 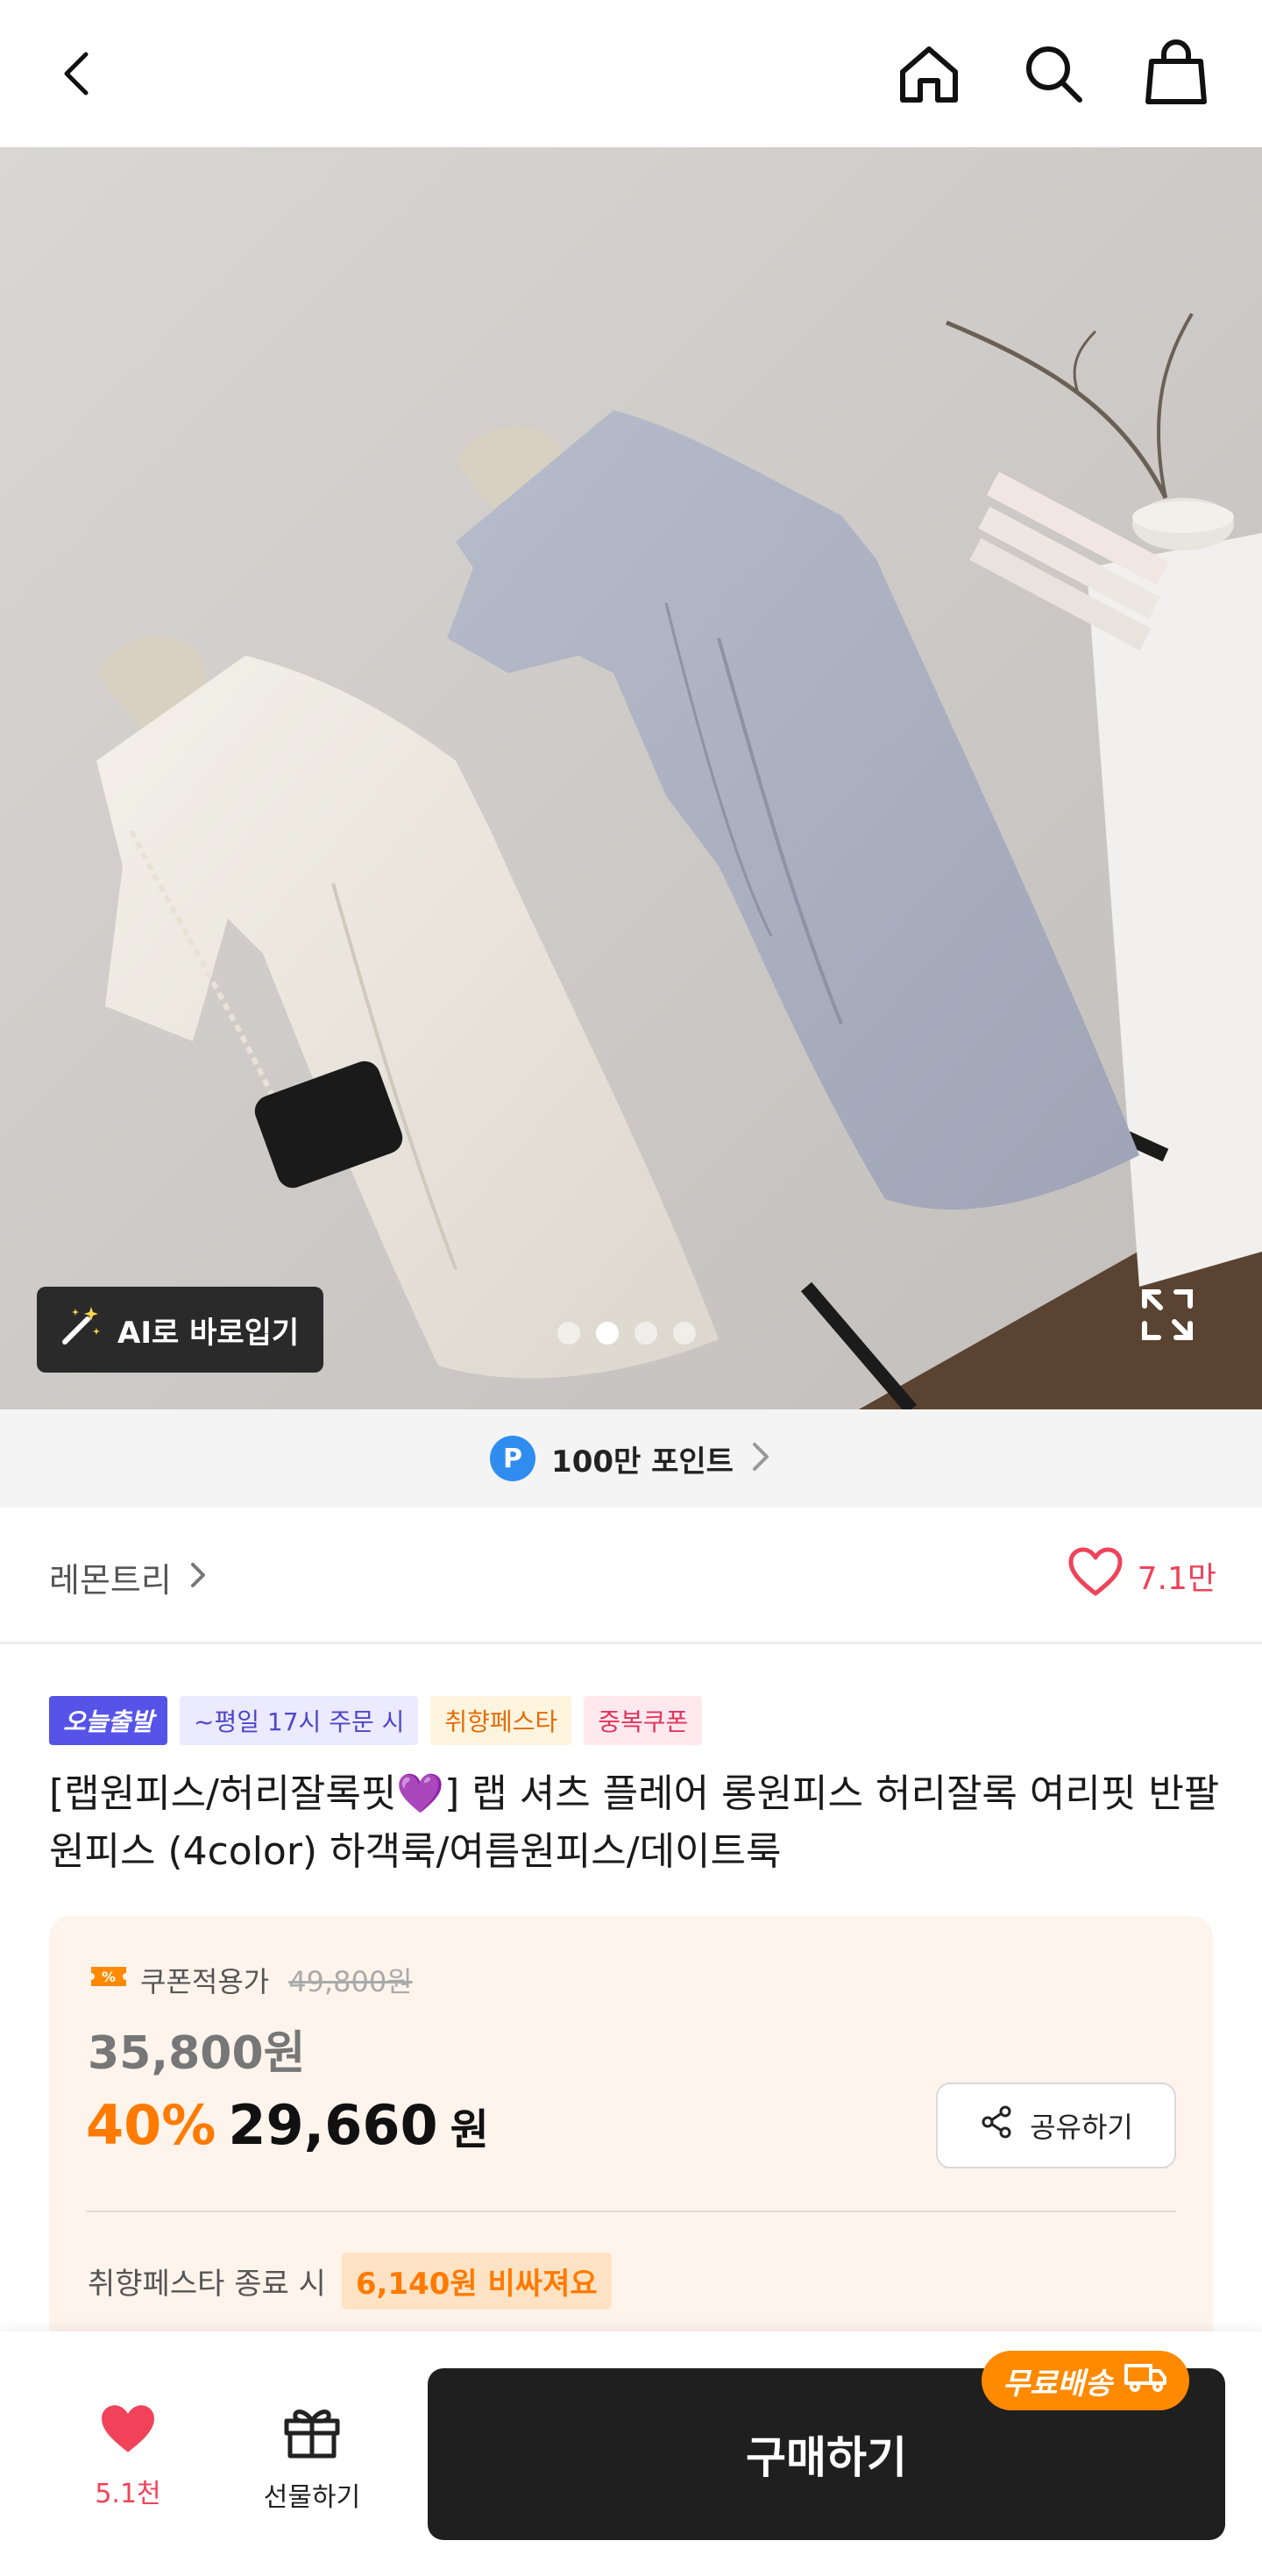 What do you see at coordinates (469, 2129) in the screenshot?
I see `currency-unit: 원` at bounding box center [469, 2129].